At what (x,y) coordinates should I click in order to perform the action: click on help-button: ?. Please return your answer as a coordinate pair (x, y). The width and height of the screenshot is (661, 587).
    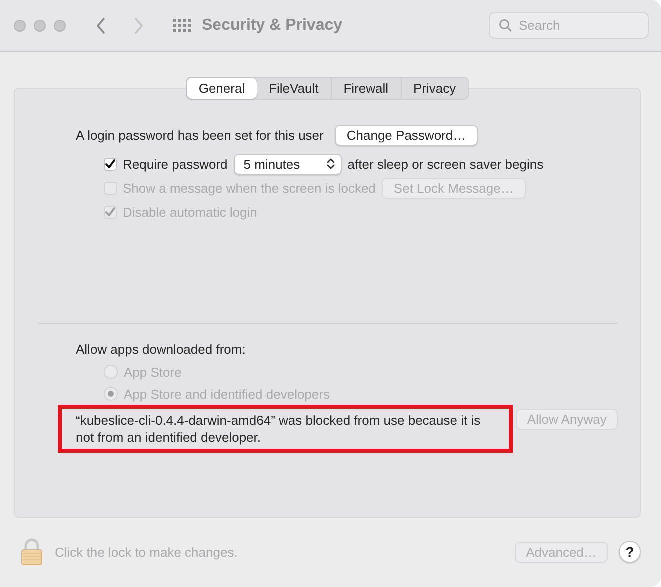
    Looking at the image, I should click on (630, 552).